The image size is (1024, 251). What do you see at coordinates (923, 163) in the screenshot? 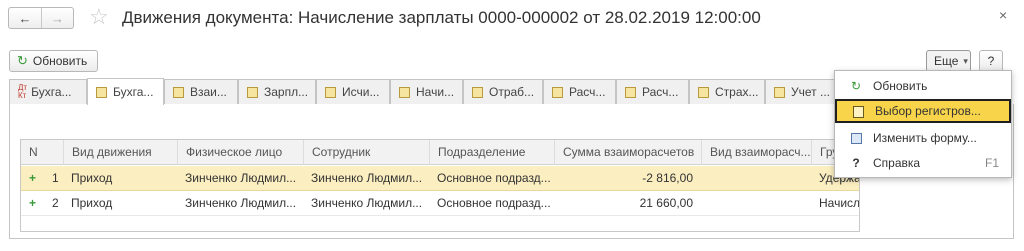
I see `menu-item-help: ? Справка F1` at bounding box center [923, 163].